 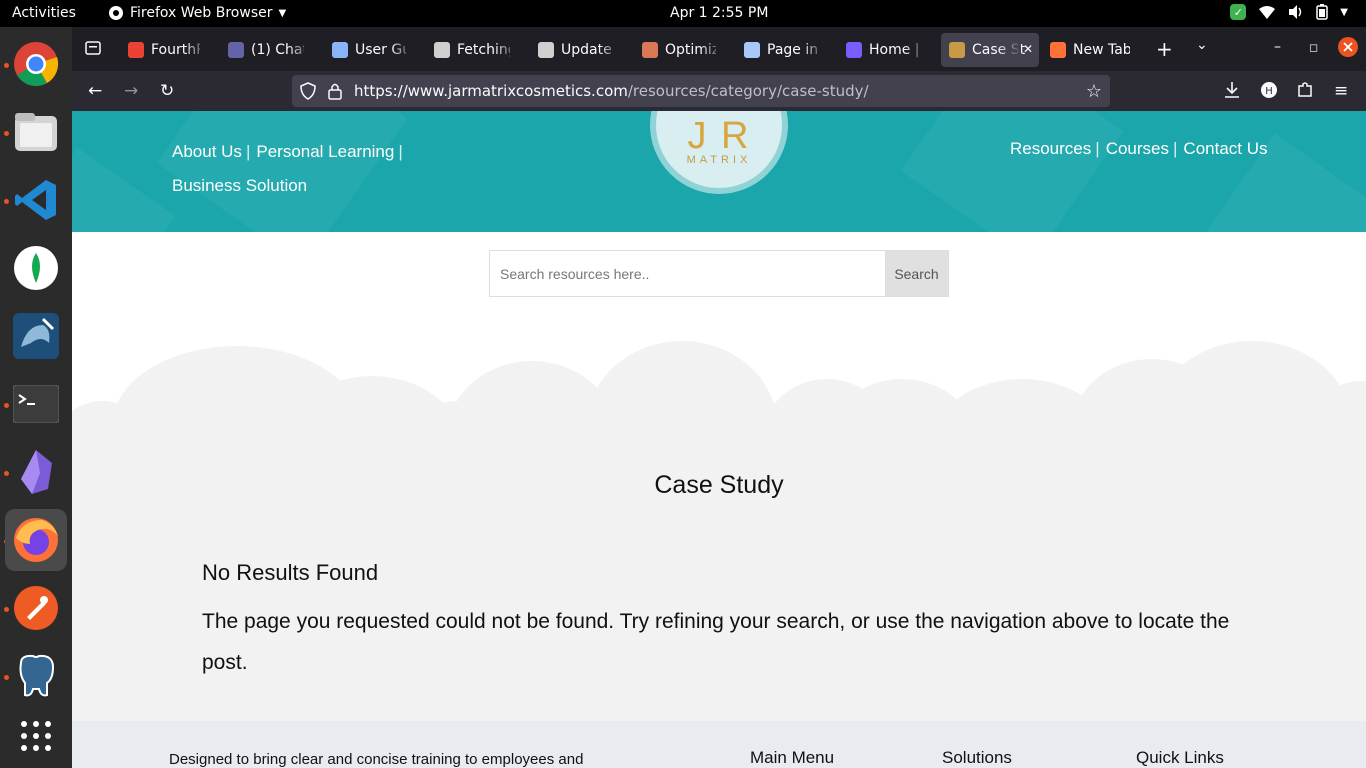 What do you see at coordinates (36, 132) in the screenshot?
I see `files-icon` at bounding box center [36, 132].